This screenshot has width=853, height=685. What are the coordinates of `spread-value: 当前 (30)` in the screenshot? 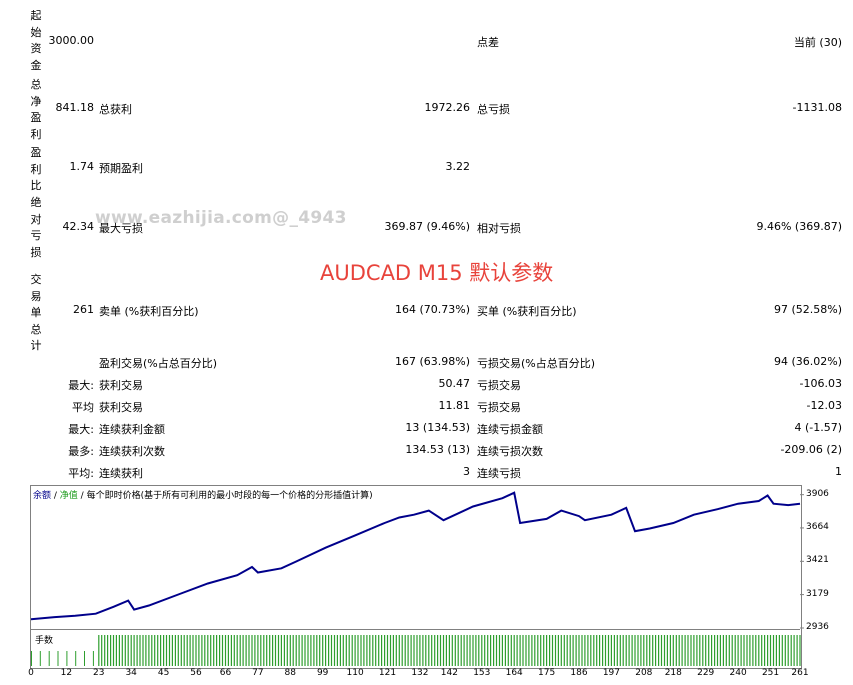 It's located at (817, 42).